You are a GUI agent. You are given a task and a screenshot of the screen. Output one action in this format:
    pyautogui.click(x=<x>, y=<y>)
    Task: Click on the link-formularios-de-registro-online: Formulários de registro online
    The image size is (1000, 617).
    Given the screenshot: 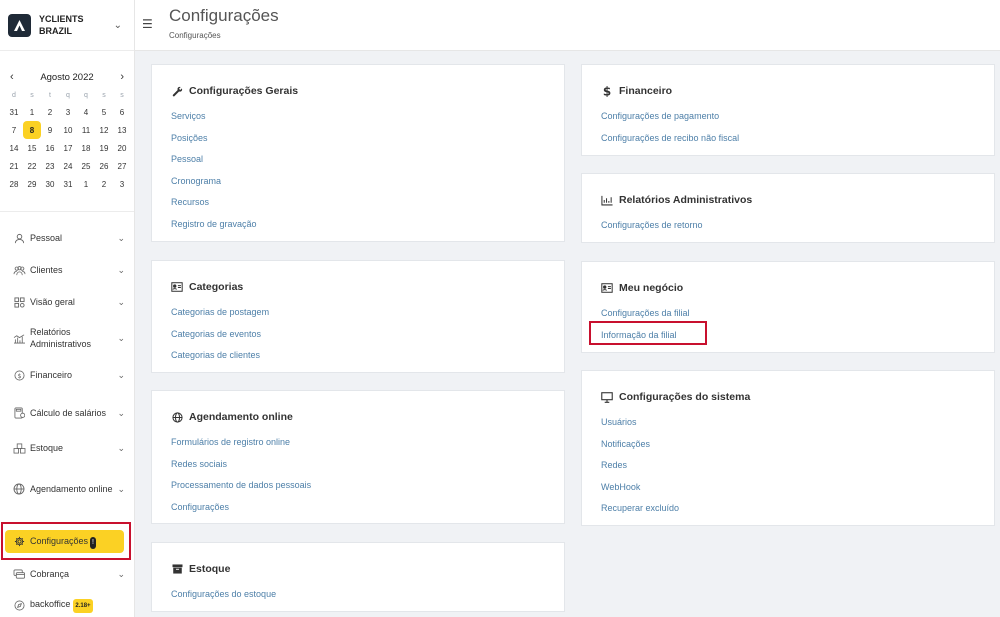 What is the action you would take?
    pyautogui.click(x=358, y=446)
    